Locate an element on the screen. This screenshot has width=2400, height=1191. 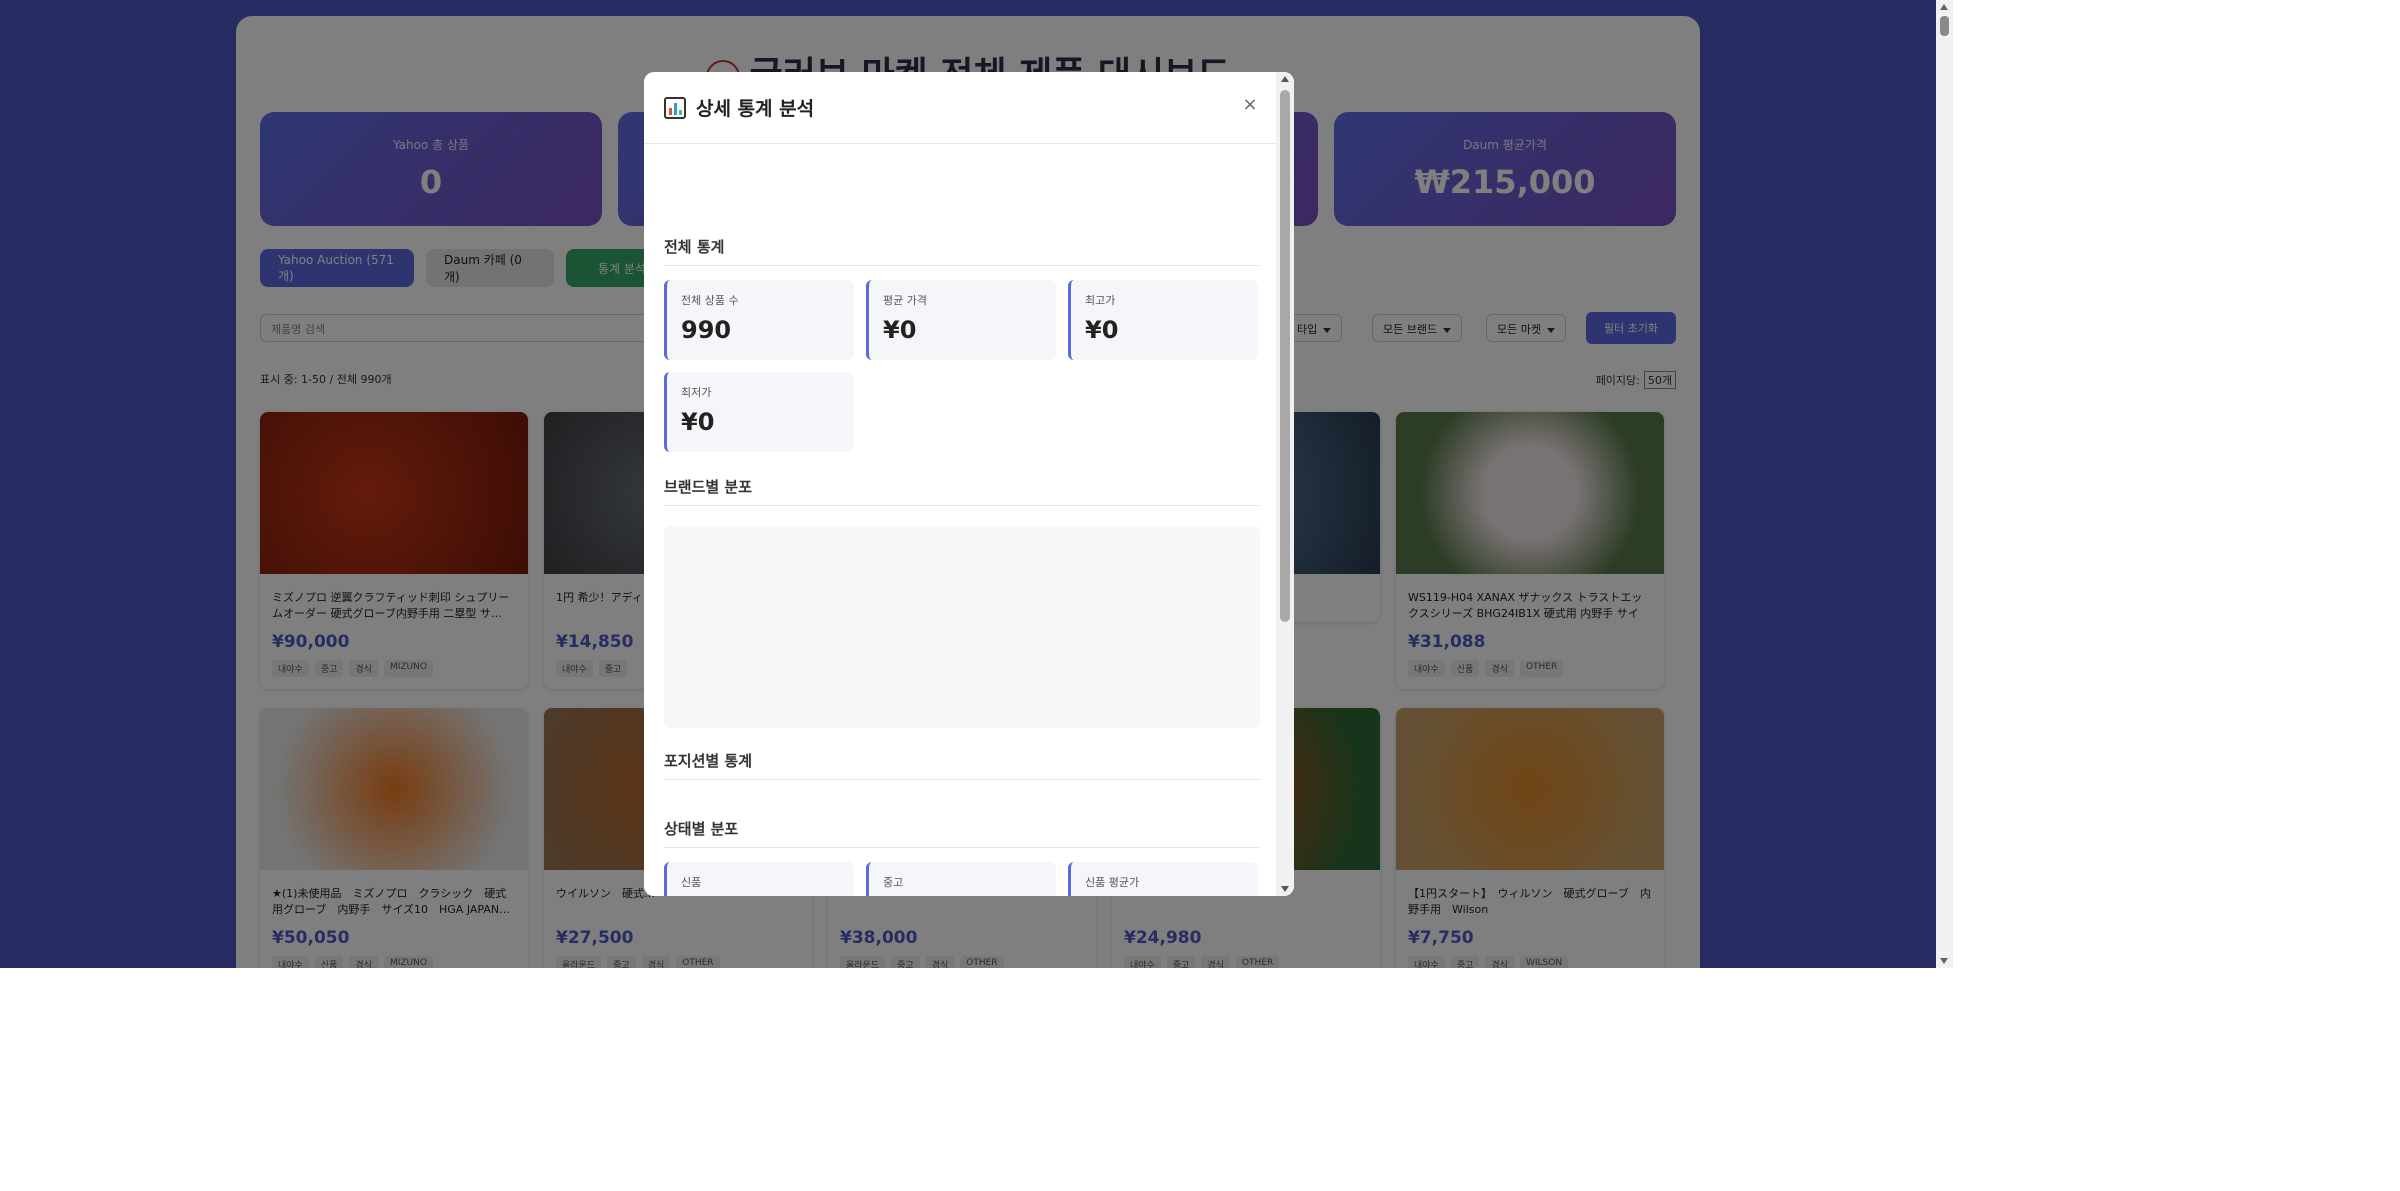
section-title-overall: 전체 통계 is located at coordinates (962, 251).